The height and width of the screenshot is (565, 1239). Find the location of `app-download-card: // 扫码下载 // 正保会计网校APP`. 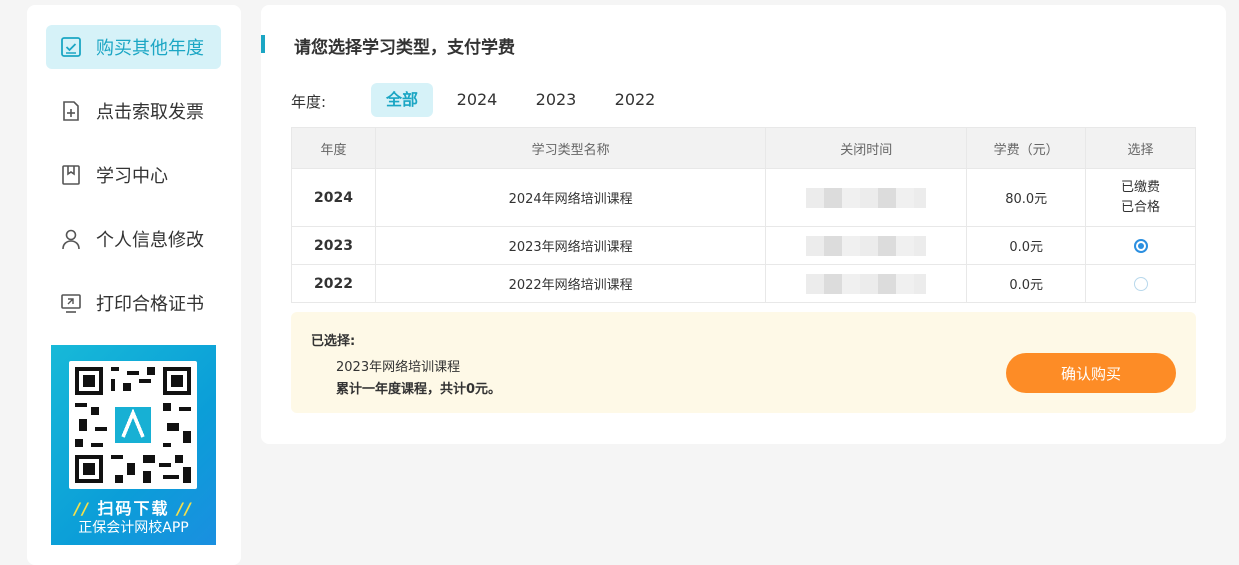

app-download-card: // 扫码下载 // 正保会计网校APP is located at coordinates (133, 445).